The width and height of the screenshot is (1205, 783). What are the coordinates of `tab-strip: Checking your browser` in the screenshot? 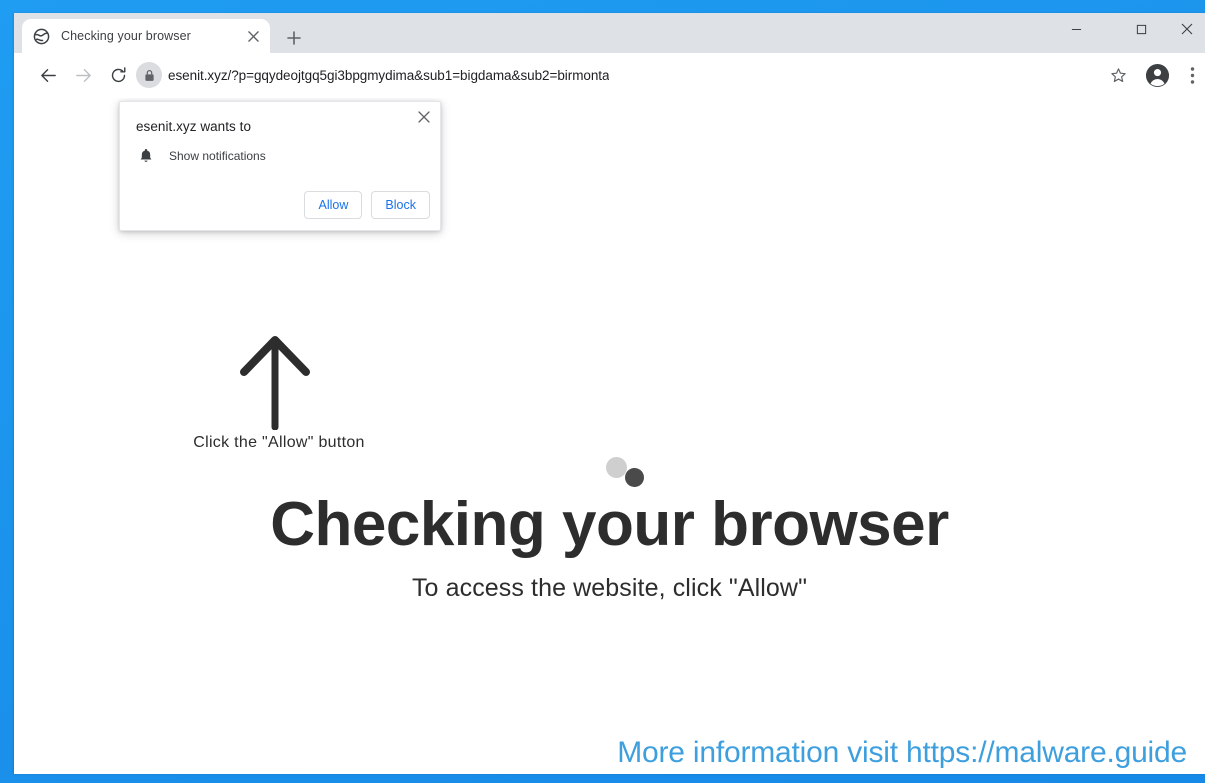 It's located at (609, 33).